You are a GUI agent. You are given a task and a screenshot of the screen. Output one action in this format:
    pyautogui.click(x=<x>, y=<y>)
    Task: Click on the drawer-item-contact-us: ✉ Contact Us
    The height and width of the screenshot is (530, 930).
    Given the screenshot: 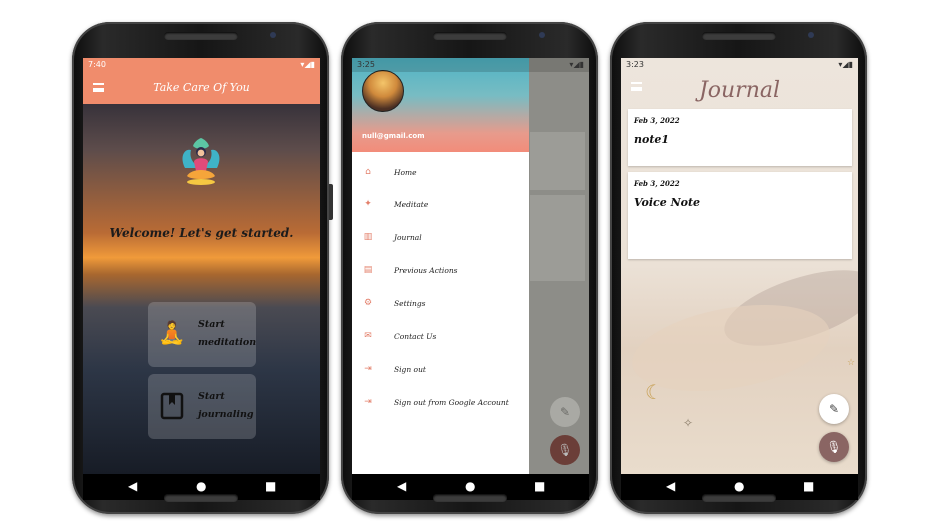 What is the action you would take?
    pyautogui.click(x=440, y=338)
    